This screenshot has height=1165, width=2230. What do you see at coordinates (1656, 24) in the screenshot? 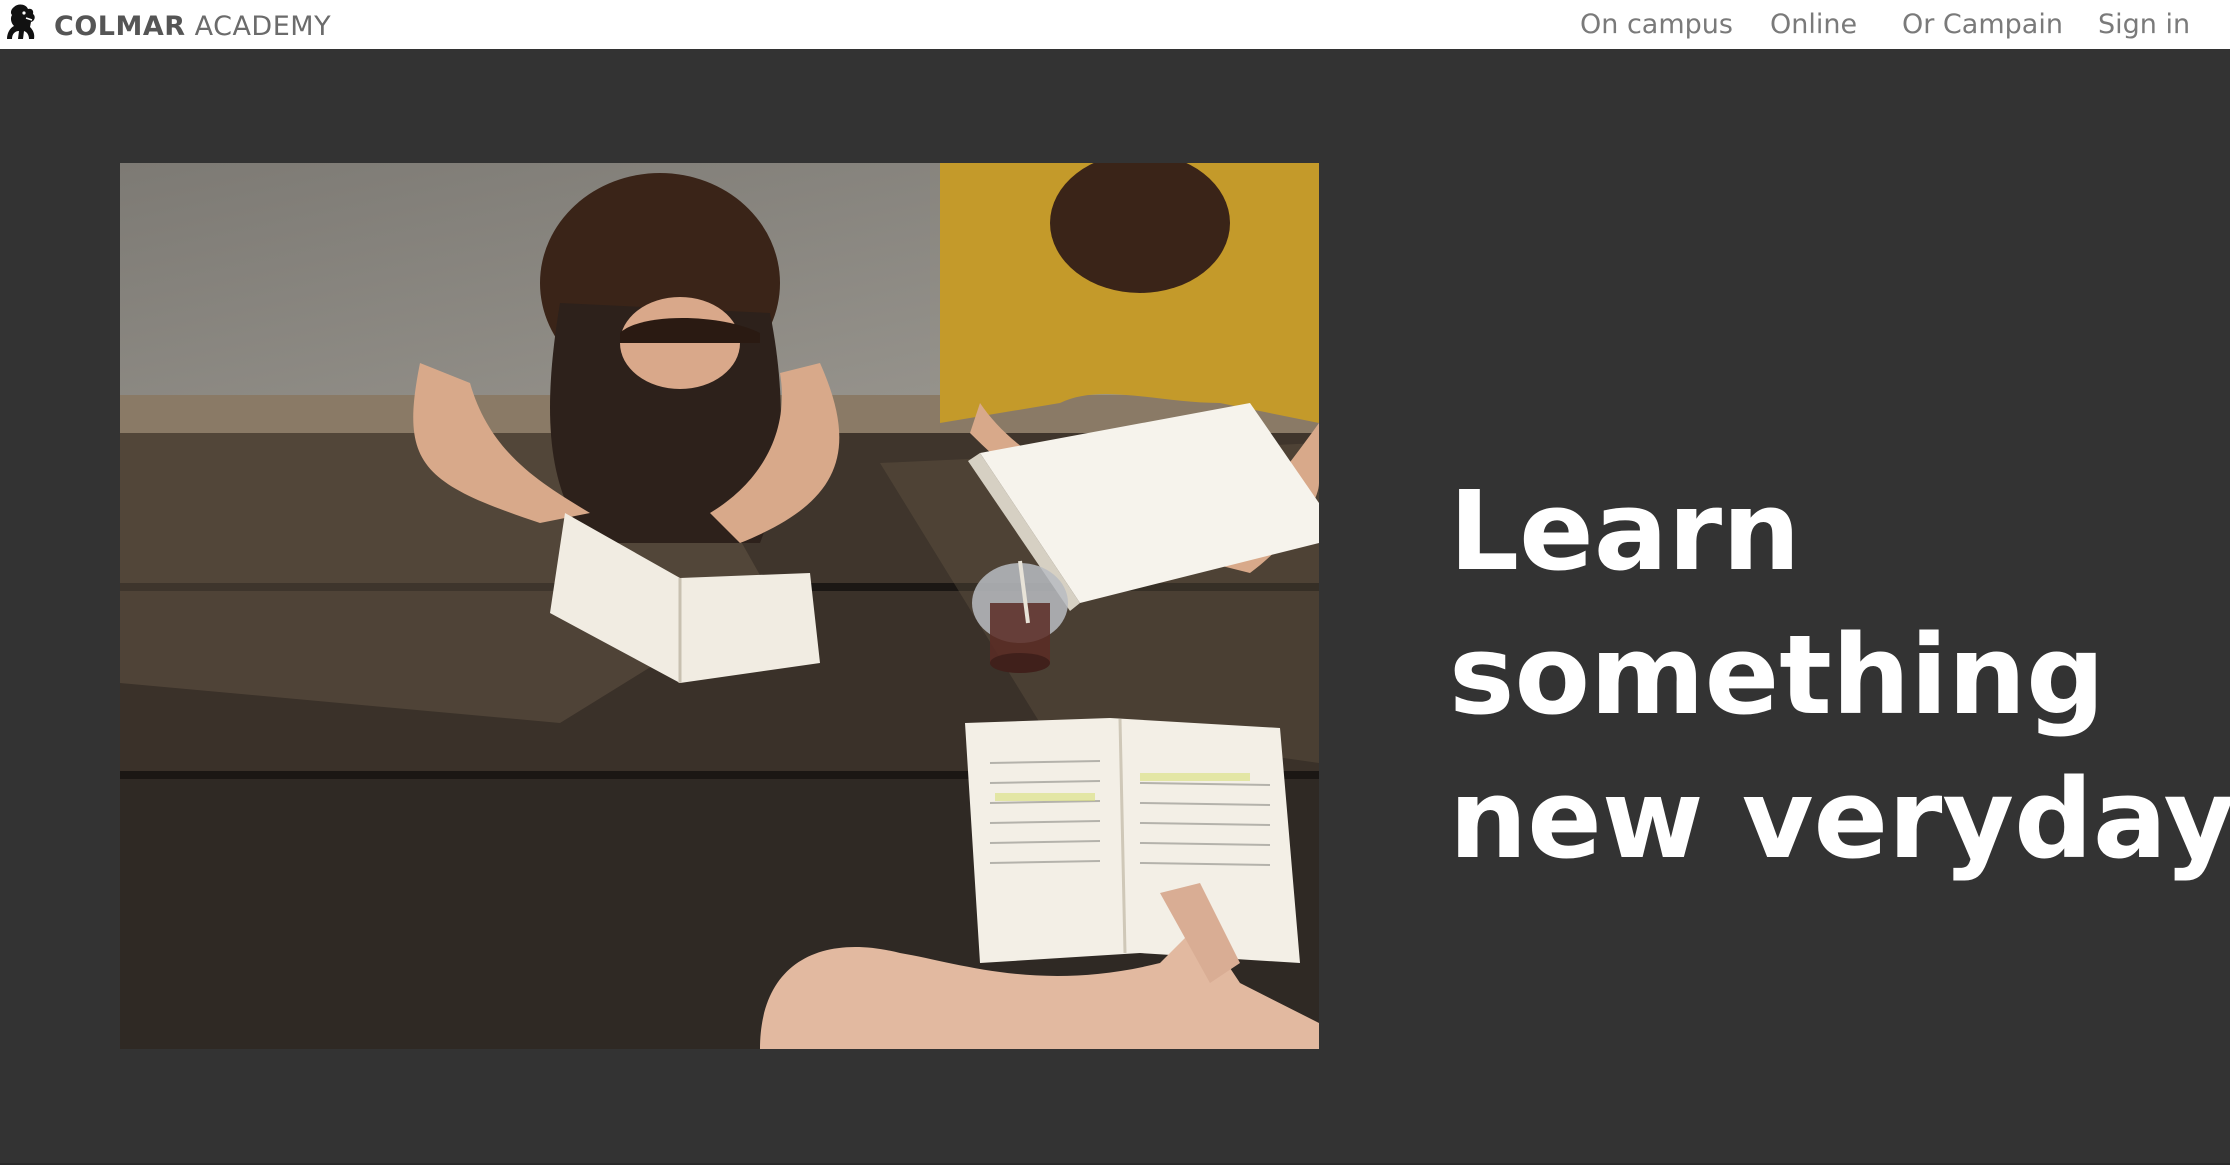
I see `nav-on-campus: On campus` at bounding box center [1656, 24].